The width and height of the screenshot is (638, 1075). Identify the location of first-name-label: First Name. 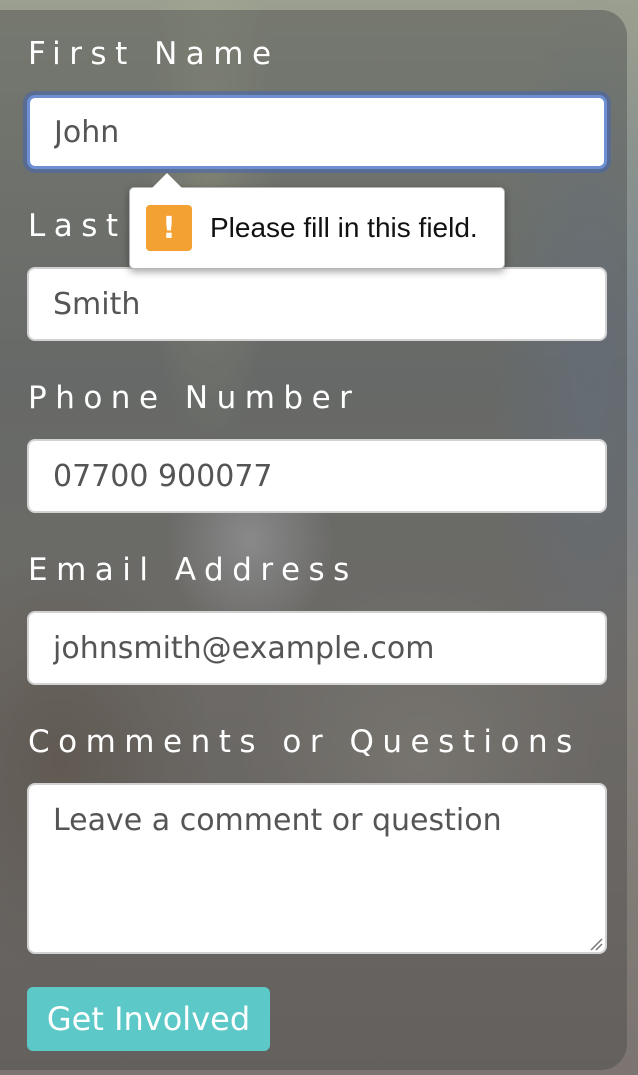
(154, 54).